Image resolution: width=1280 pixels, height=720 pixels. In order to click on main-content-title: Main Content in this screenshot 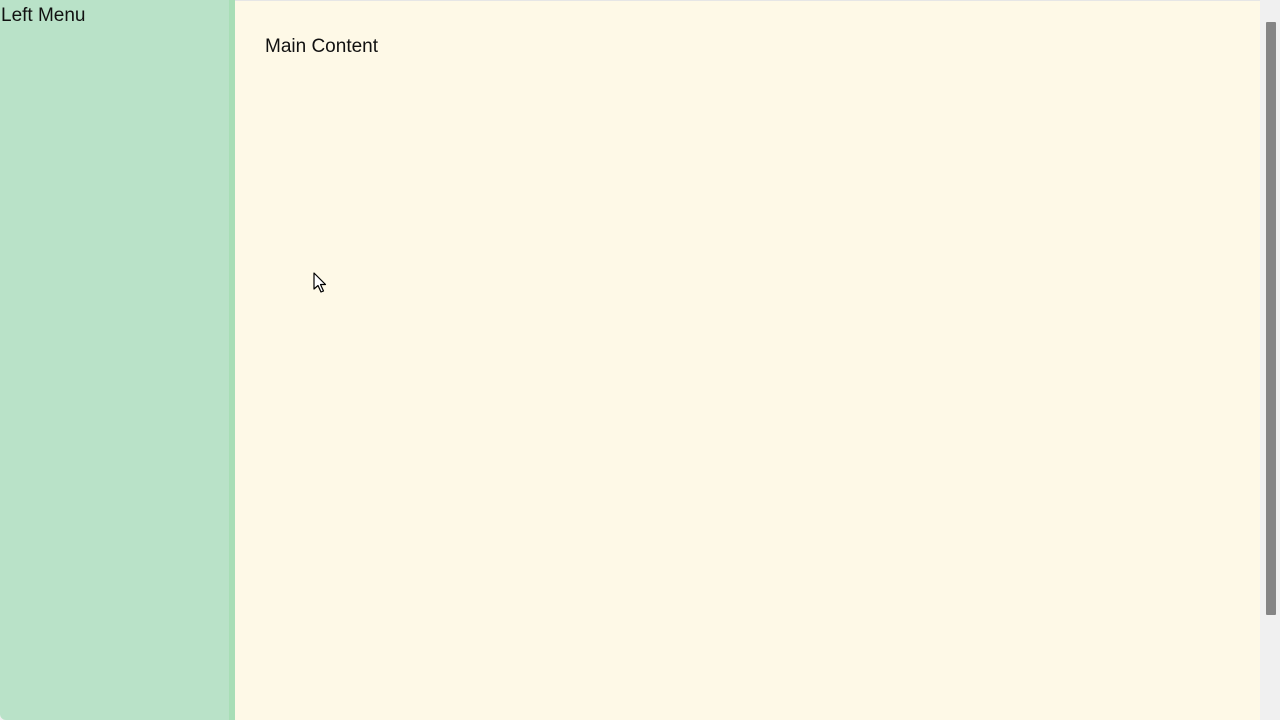, I will do `click(322, 46)`.